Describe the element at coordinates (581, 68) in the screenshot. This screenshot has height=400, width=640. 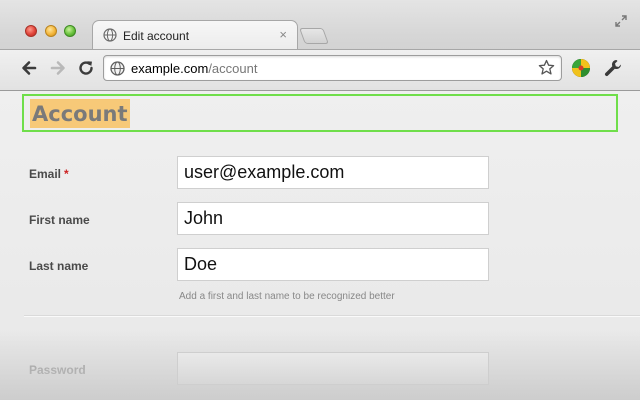
I see `extension-icon` at that location.